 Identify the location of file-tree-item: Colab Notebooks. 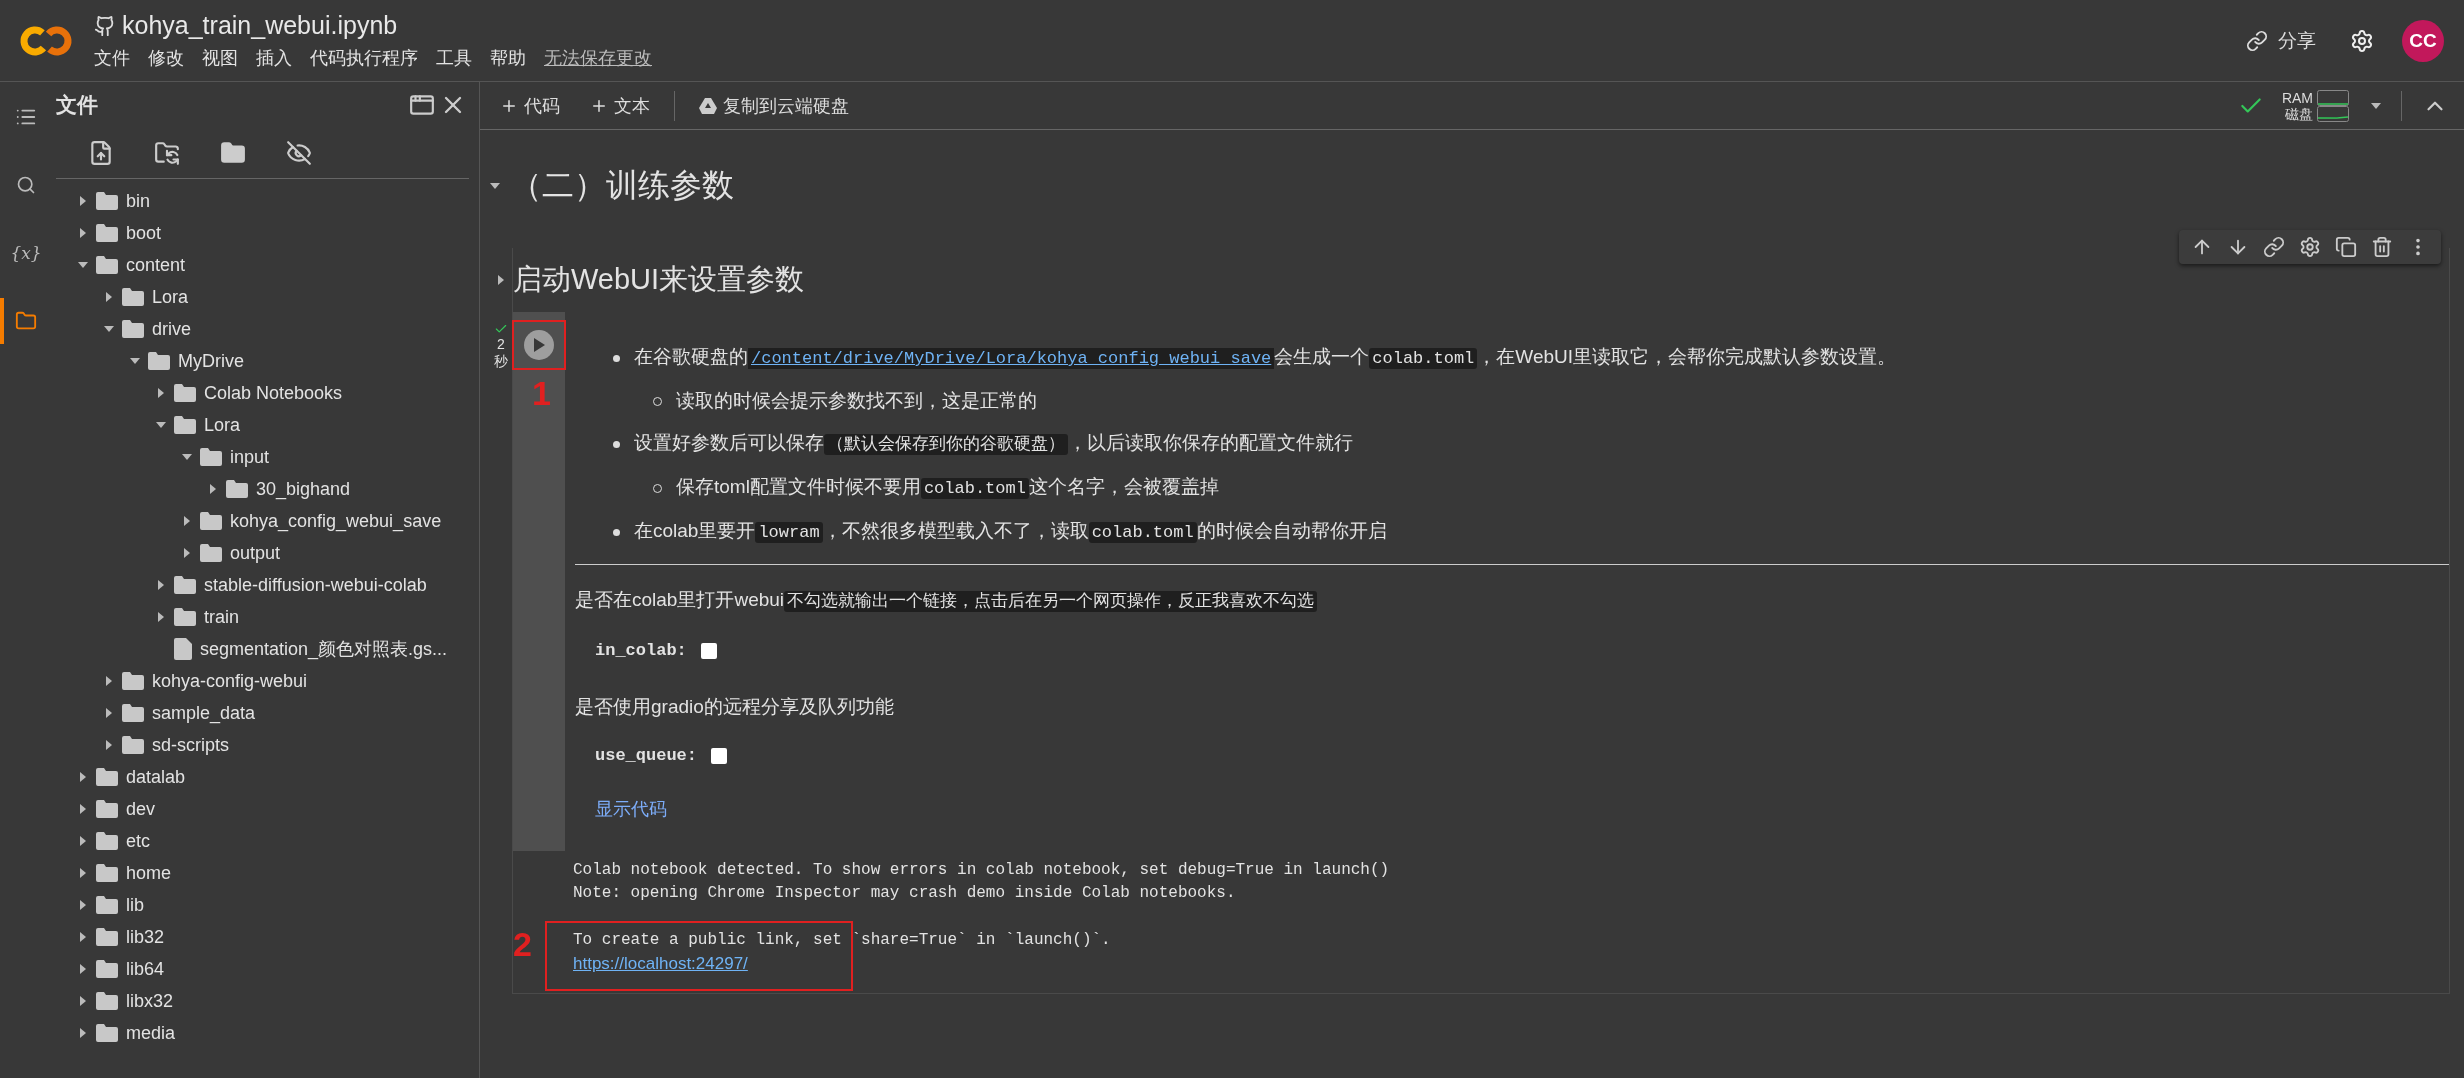
(263, 393).